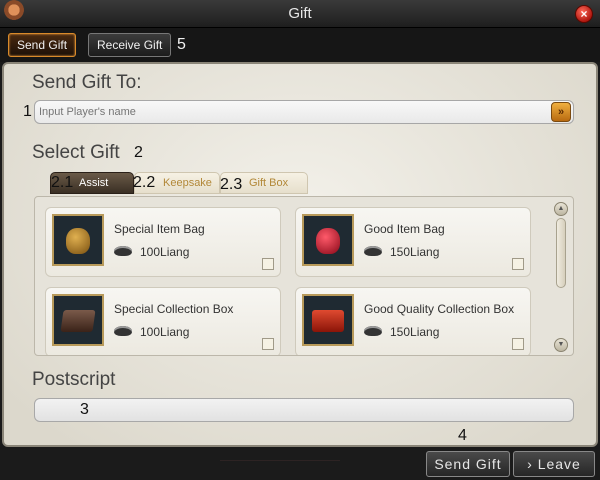  I want to click on chevron-right-icon: ›, so click(532, 464).